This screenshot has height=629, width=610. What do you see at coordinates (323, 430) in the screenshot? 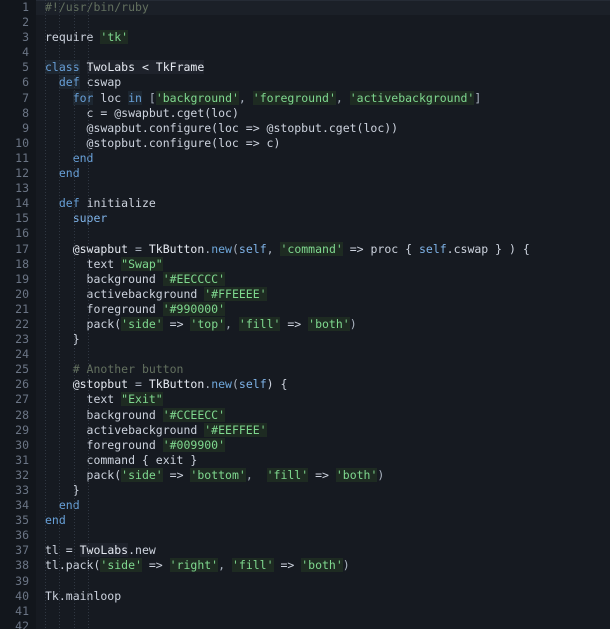
I see `code-line-content: activebackground '#EEFFEE'` at bounding box center [323, 430].